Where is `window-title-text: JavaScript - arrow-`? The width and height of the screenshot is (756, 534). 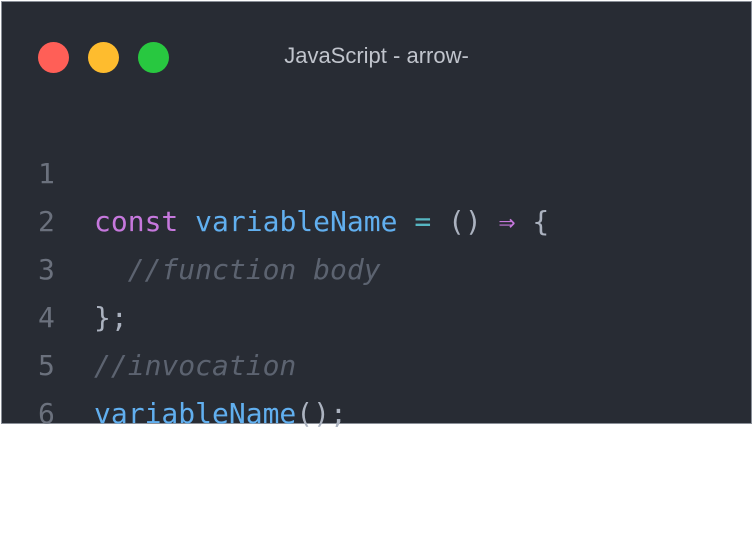 window-title-text: JavaScript - arrow- is located at coordinates (376, 55).